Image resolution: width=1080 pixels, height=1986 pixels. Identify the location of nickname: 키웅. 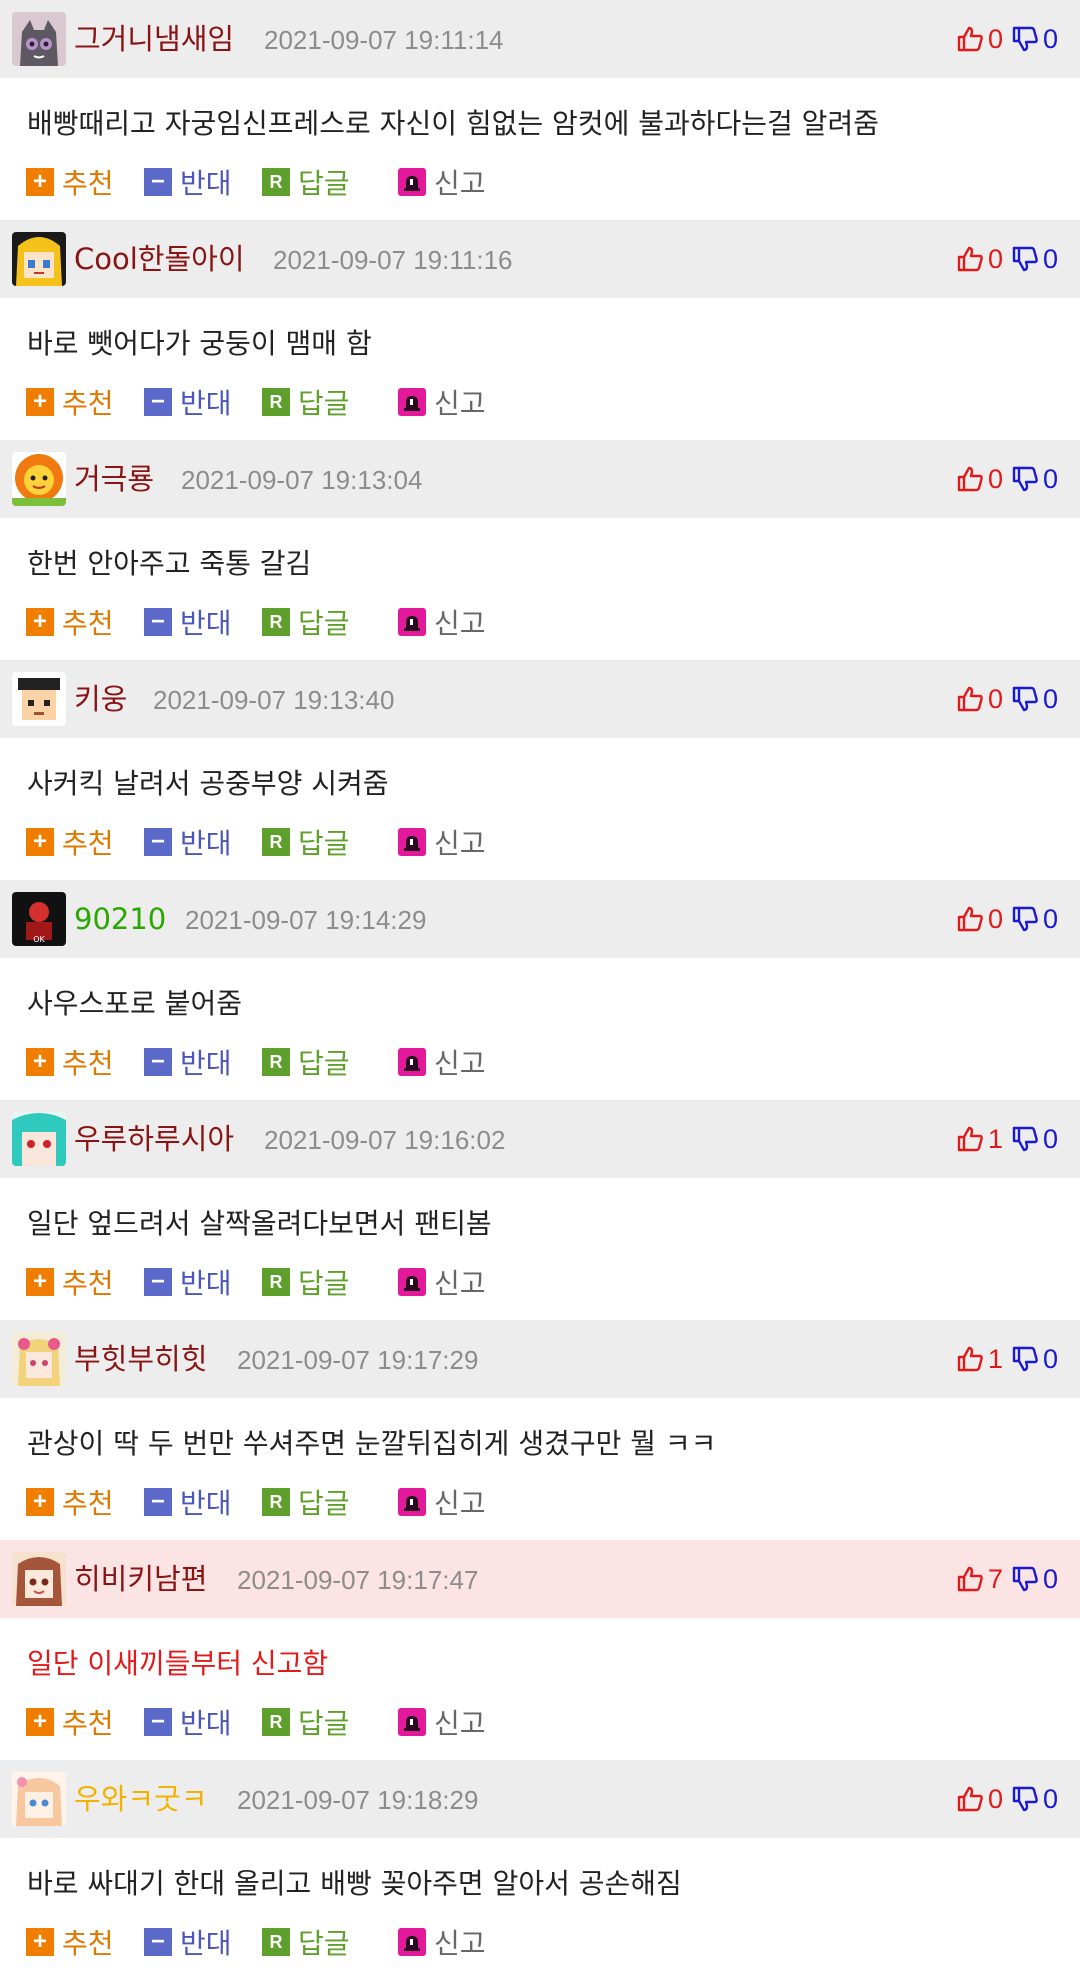
(100, 699).